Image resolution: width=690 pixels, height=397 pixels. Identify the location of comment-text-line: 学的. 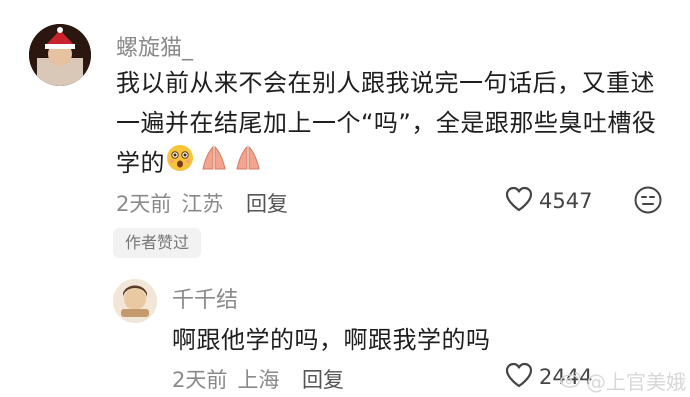
(140, 163).